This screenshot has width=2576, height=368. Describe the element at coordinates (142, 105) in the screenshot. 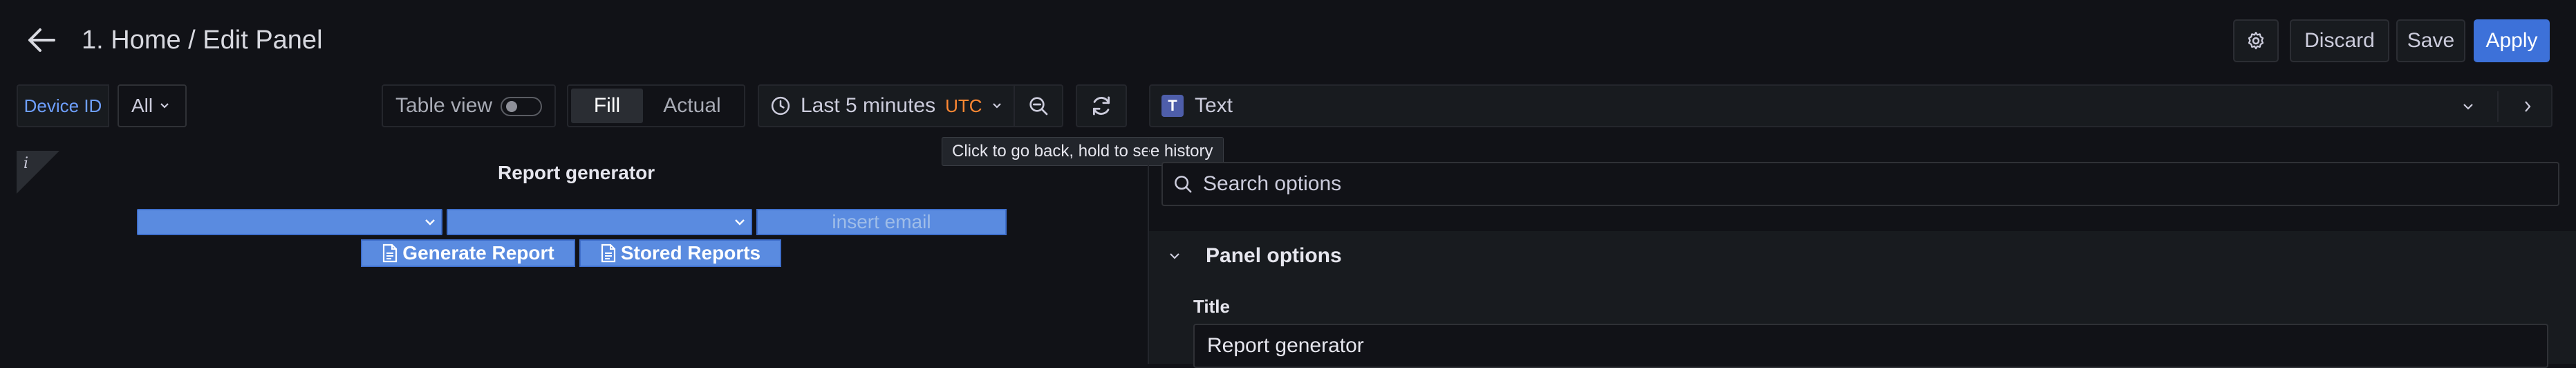

I see `device-id-value: All` at that location.